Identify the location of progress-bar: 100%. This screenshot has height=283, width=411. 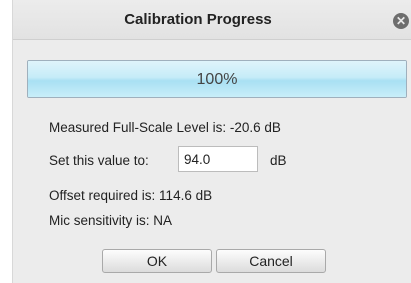
(217, 79).